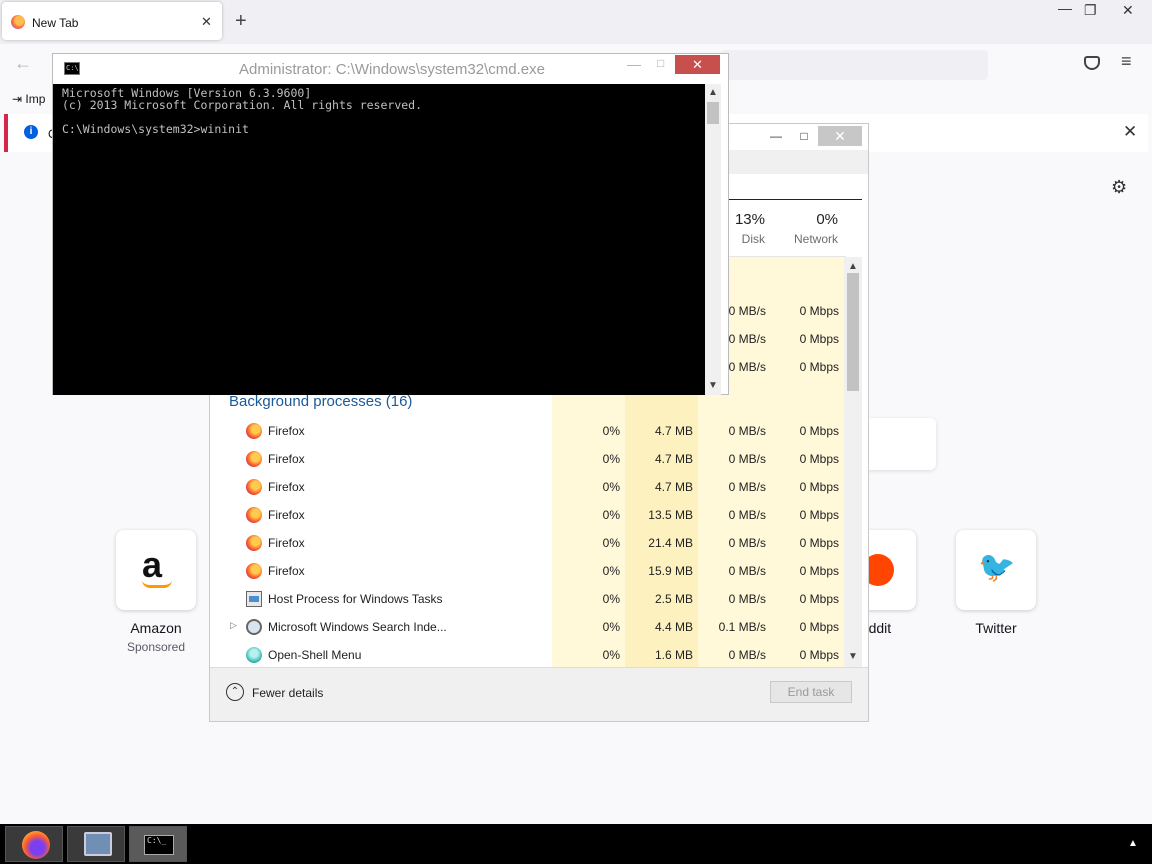  What do you see at coordinates (287, 693) in the screenshot?
I see `fewer-details-button: Fewer details` at bounding box center [287, 693].